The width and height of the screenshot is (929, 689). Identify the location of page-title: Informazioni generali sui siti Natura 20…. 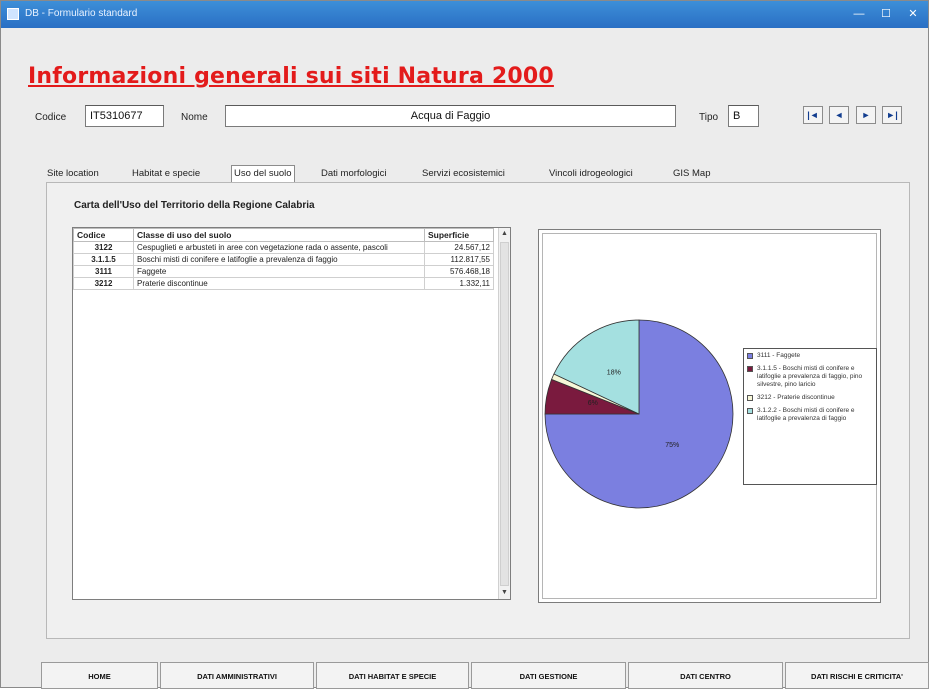
(291, 76).